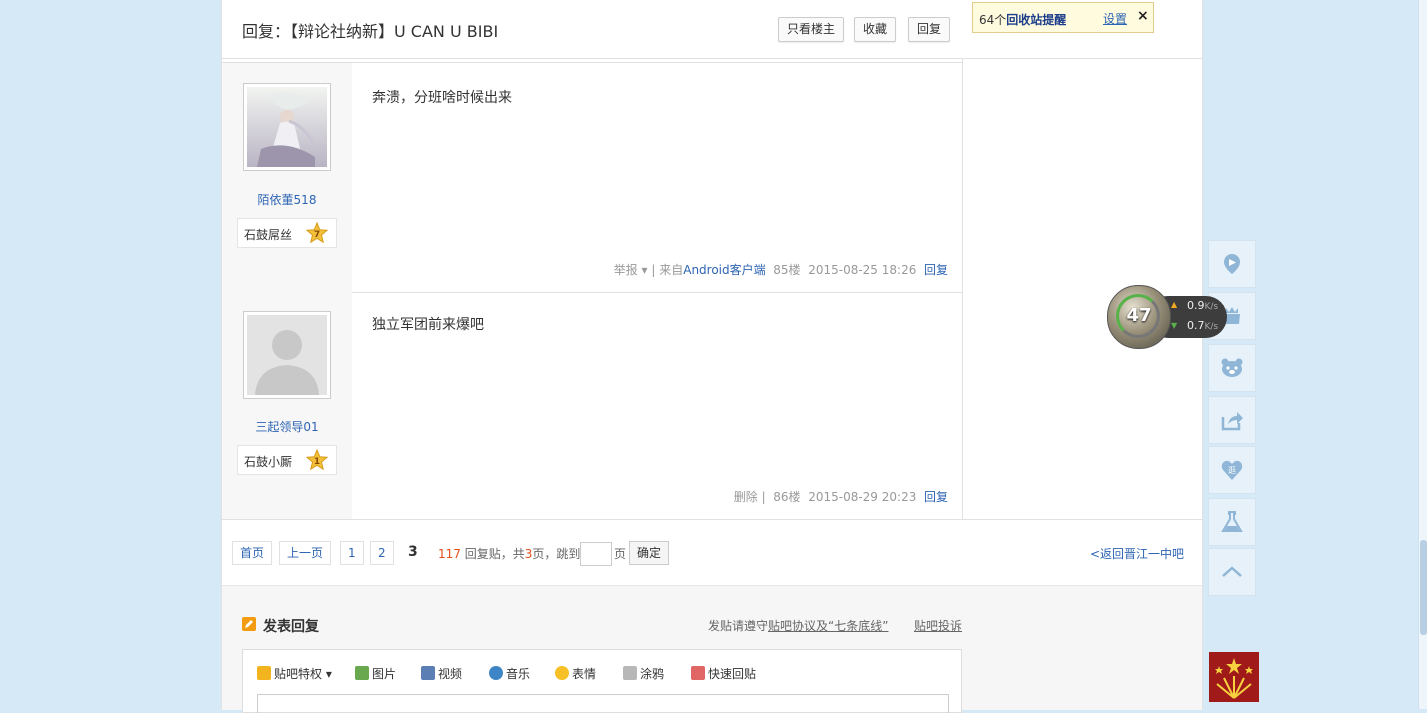 This screenshot has height=713, width=1427. What do you see at coordinates (428, 325) in the screenshot?
I see `post-content: 独立军团前来爆吧` at bounding box center [428, 325].